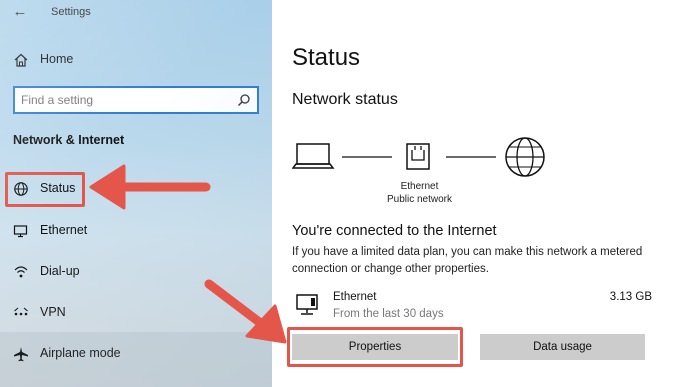  What do you see at coordinates (53, 312) in the screenshot?
I see `sidebar-item-label: VPN` at bounding box center [53, 312].